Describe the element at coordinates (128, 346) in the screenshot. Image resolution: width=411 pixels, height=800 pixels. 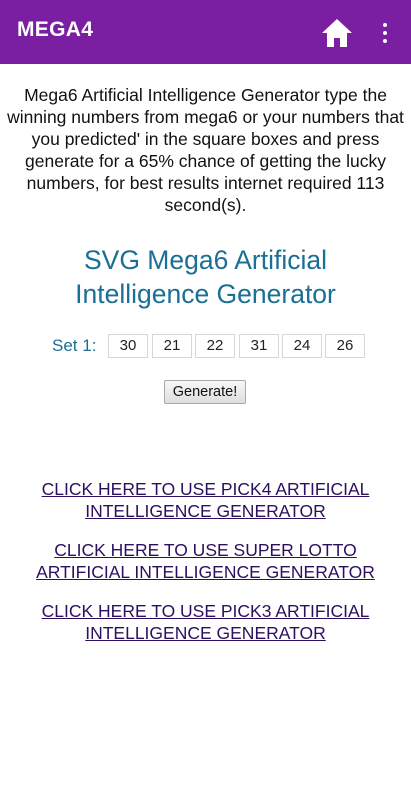
I see `number-input-1: 30` at that location.